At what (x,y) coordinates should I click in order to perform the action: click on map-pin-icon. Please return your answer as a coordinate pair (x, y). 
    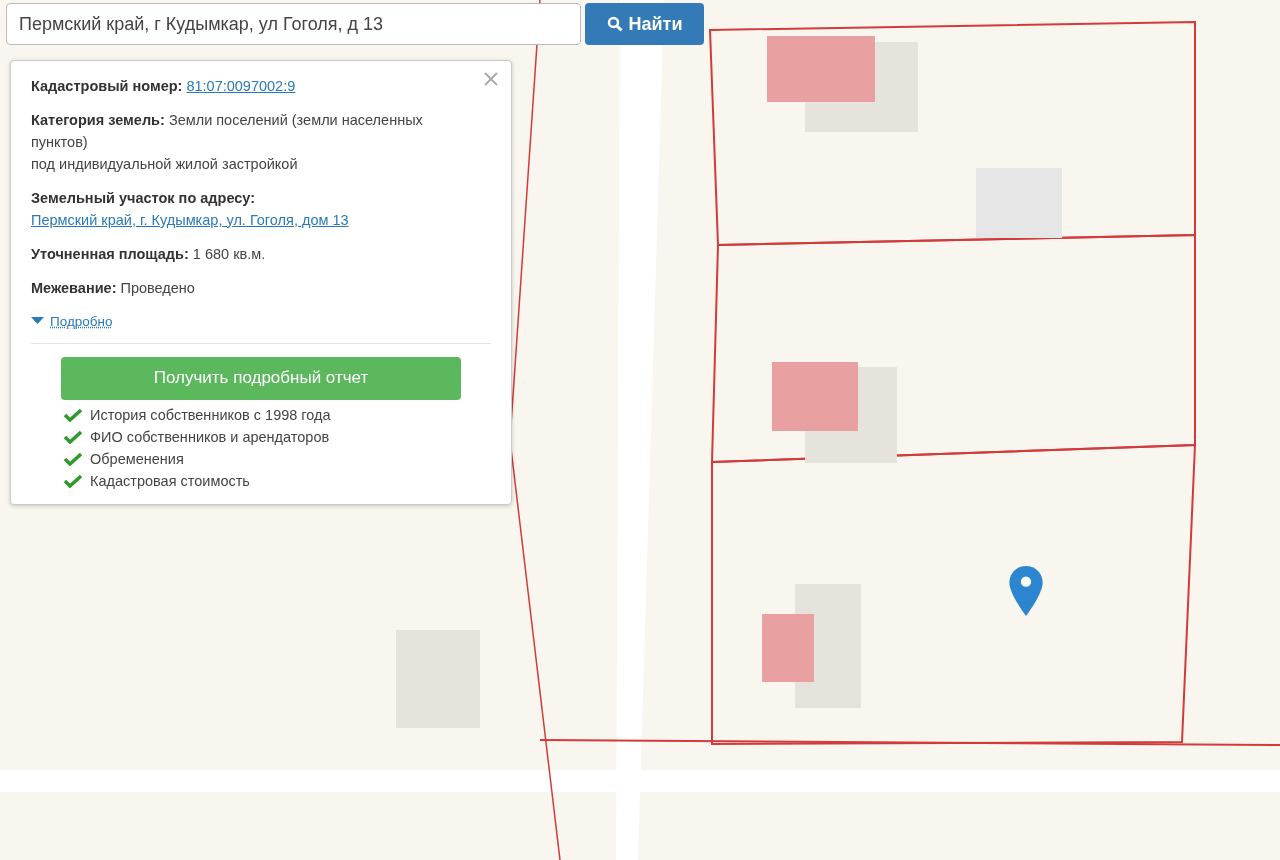
    Looking at the image, I should click on (1026, 591).